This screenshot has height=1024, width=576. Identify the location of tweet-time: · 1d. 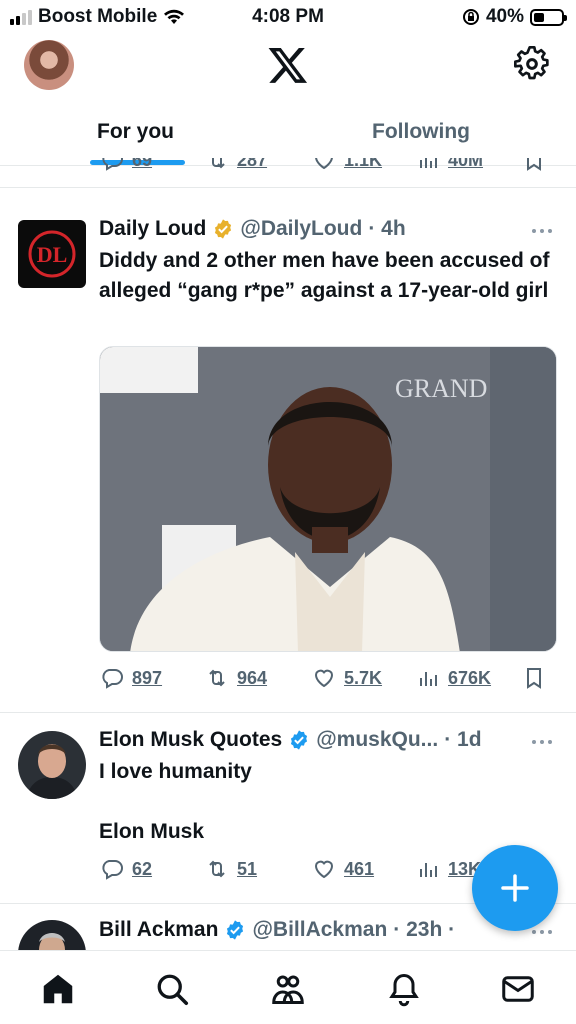
(463, 739).